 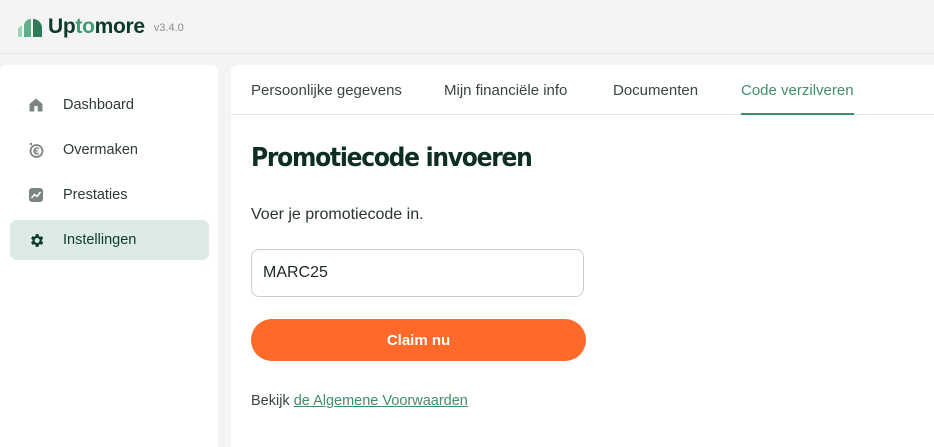 What do you see at coordinates (36, 240) in the screenshot?
I see `gear-icon` at bounding box center [36, 240].